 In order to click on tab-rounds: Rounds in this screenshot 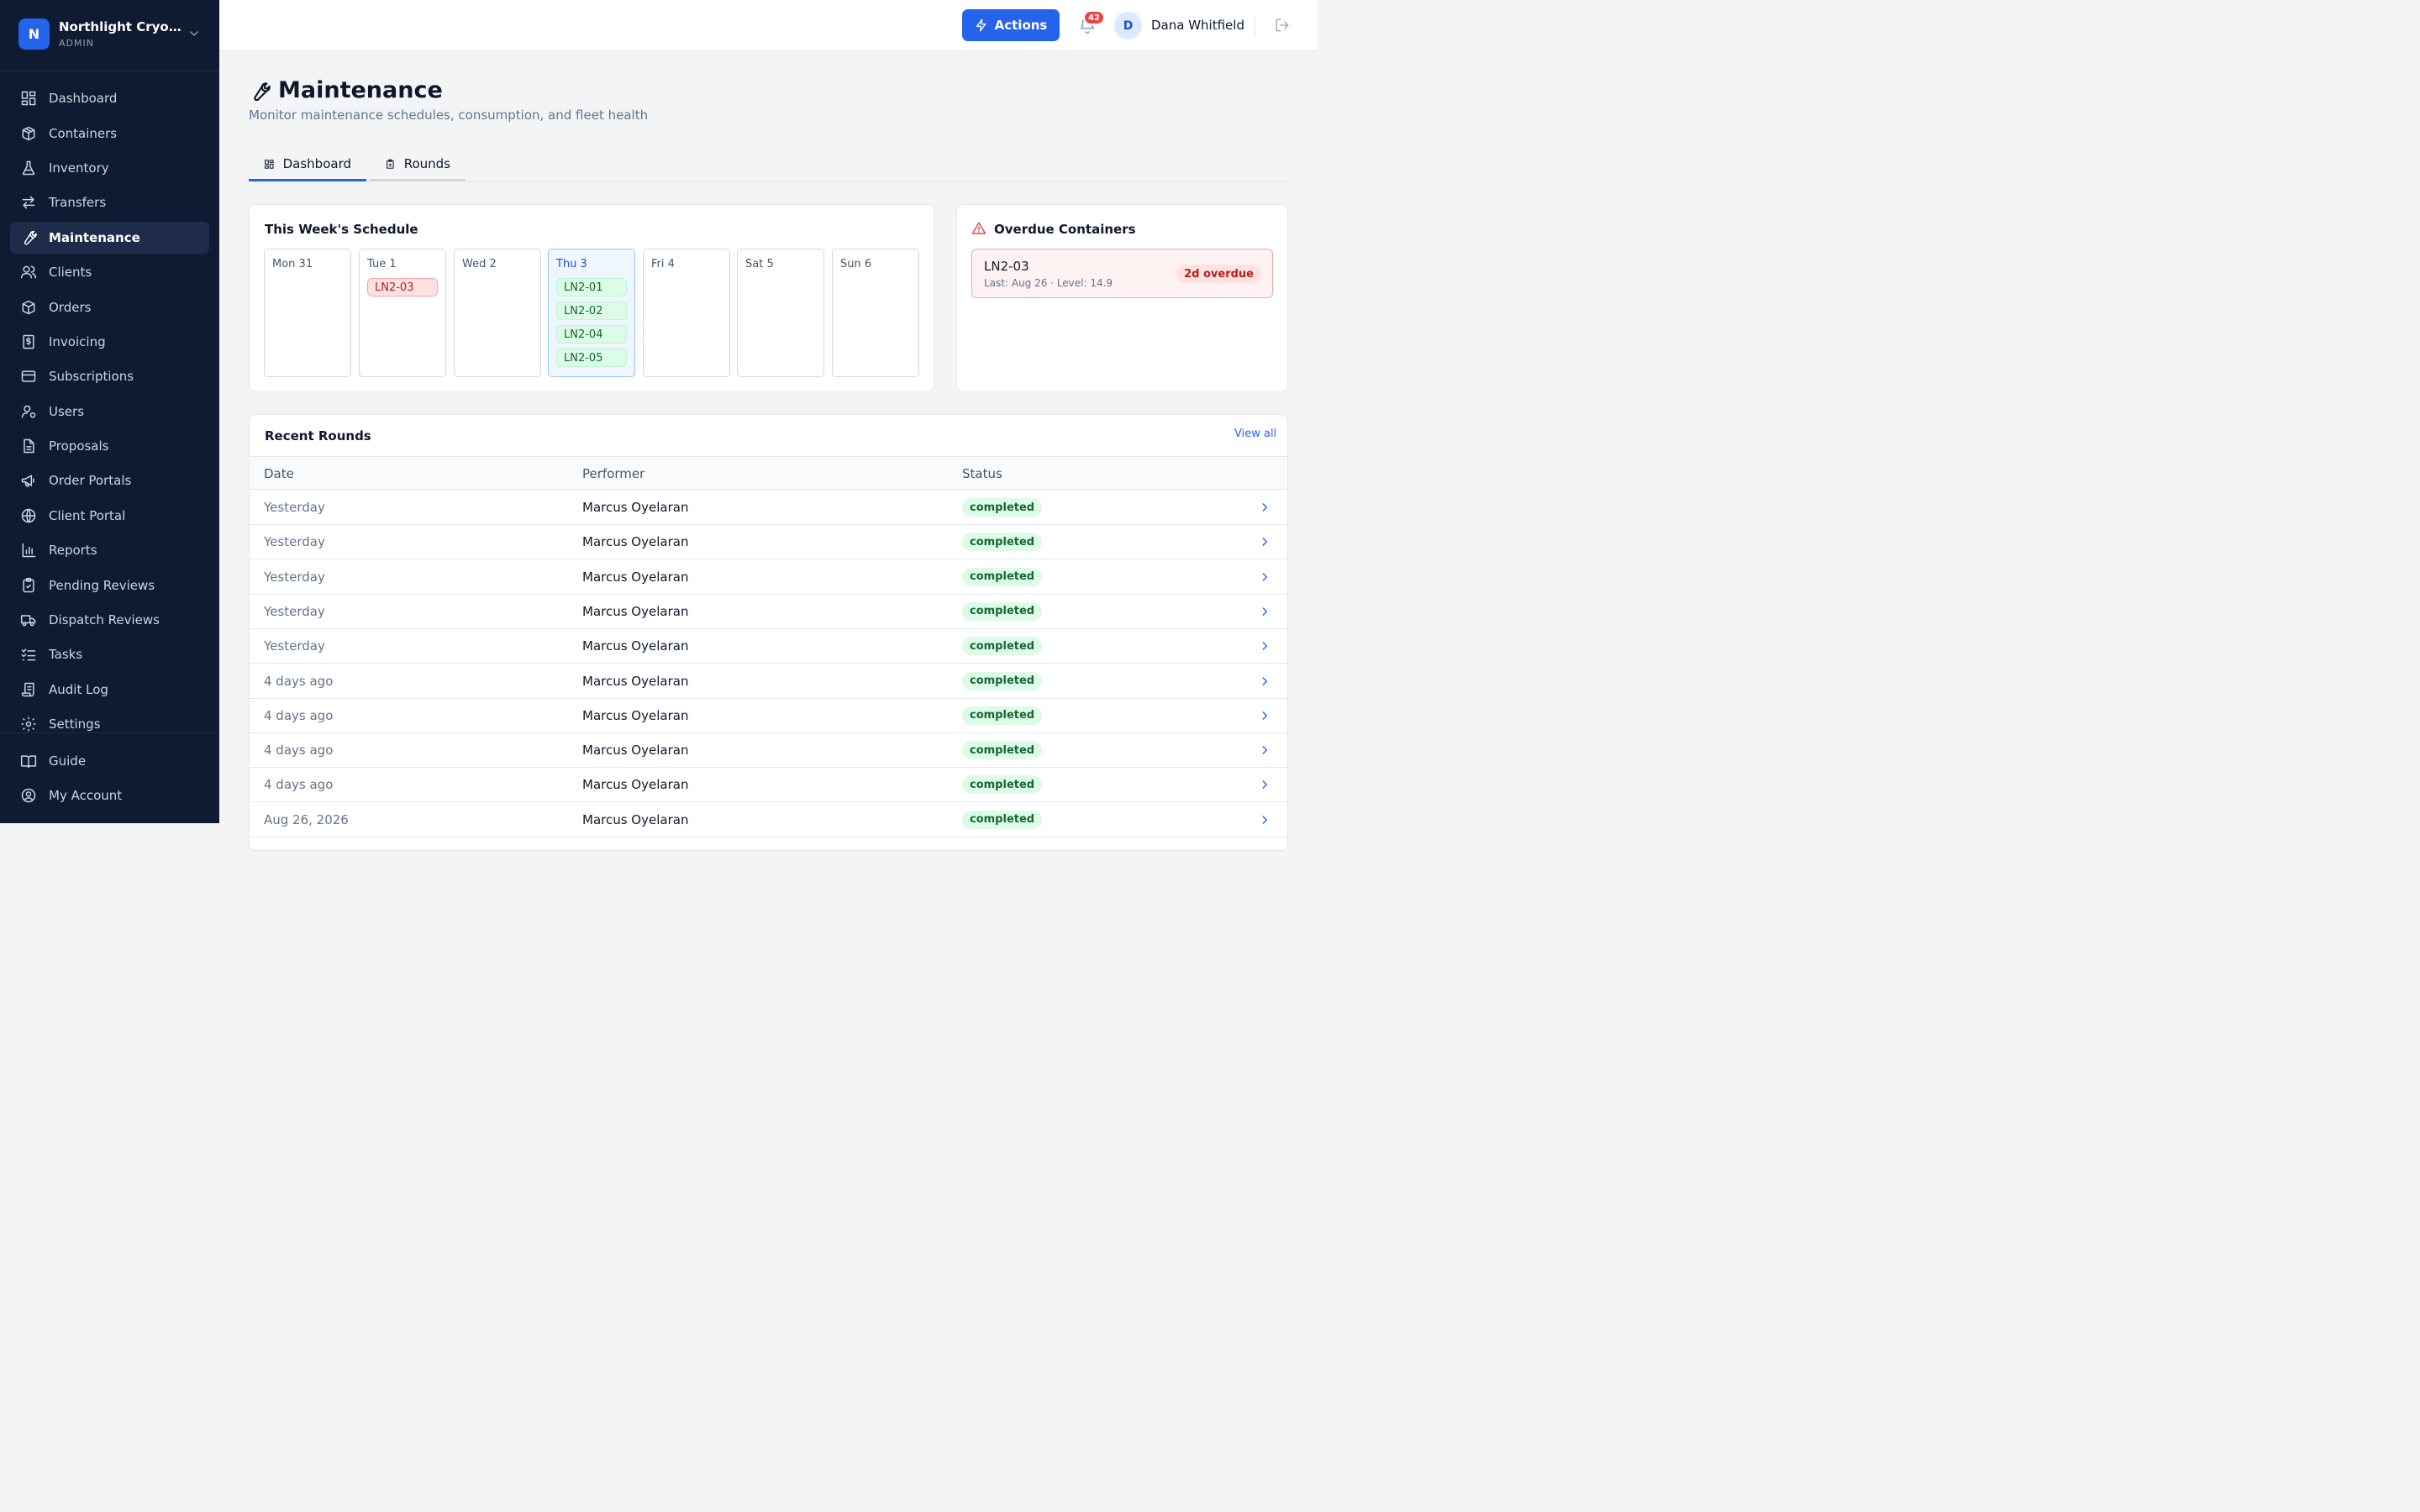, I will do `click(418, 165)`.